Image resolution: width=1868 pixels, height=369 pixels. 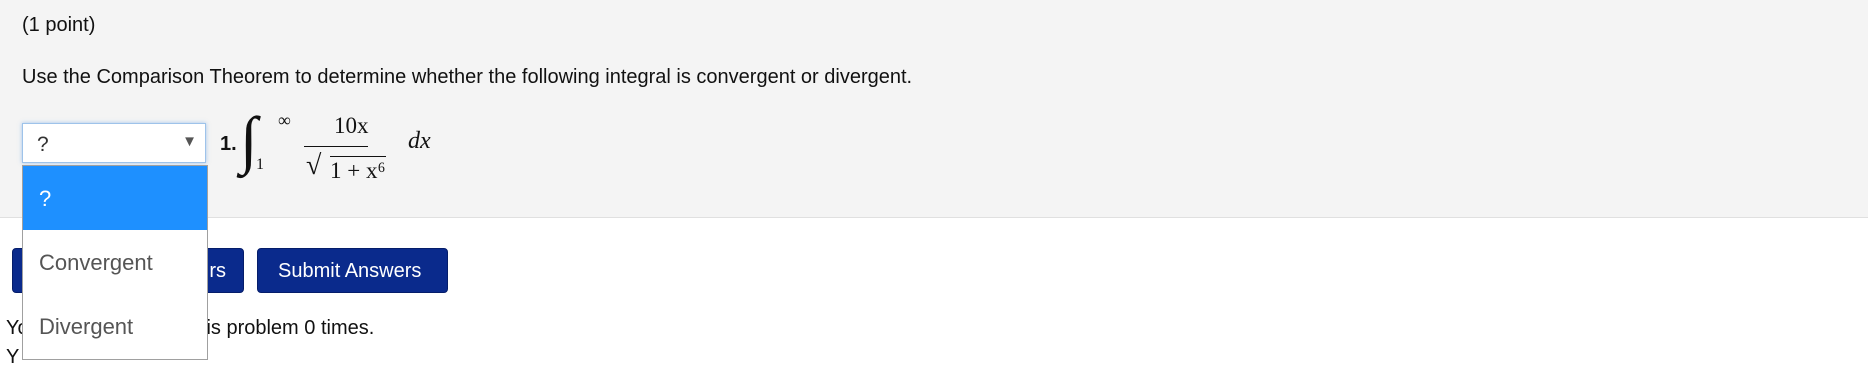 What do you see at coordinates (13, 357) in the screenshot?
I see `cutoff-text: Y` at bounding box center [13, 357].